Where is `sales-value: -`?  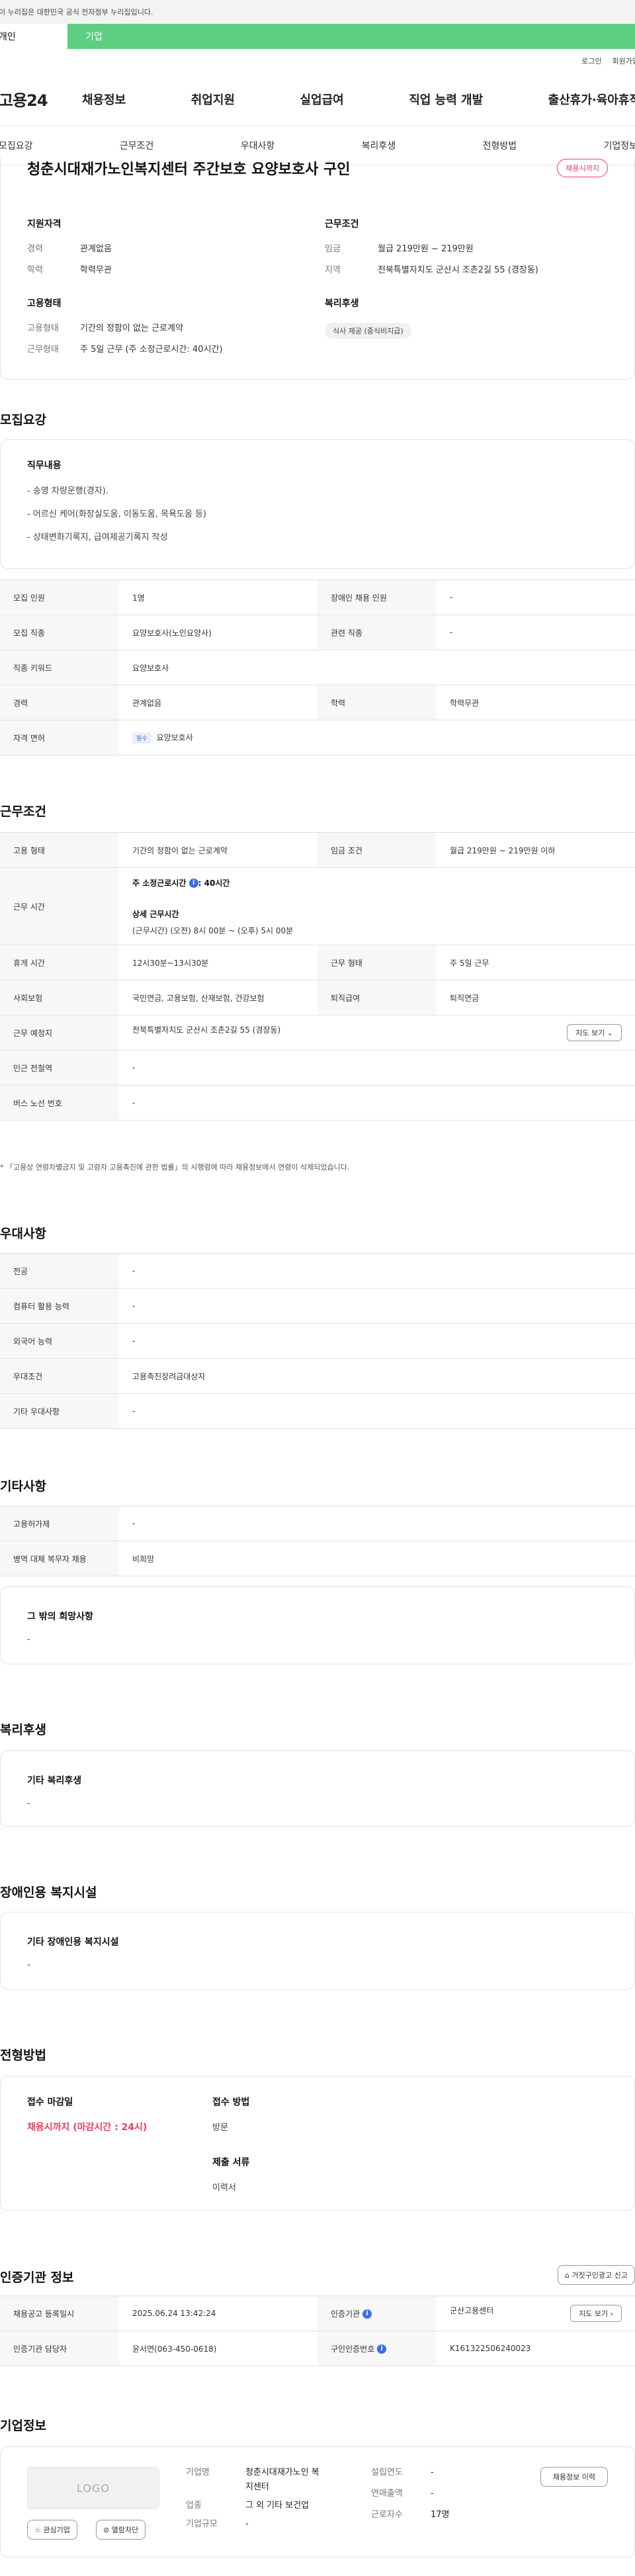
sales-value: - is located at coordinates (433, 2494).